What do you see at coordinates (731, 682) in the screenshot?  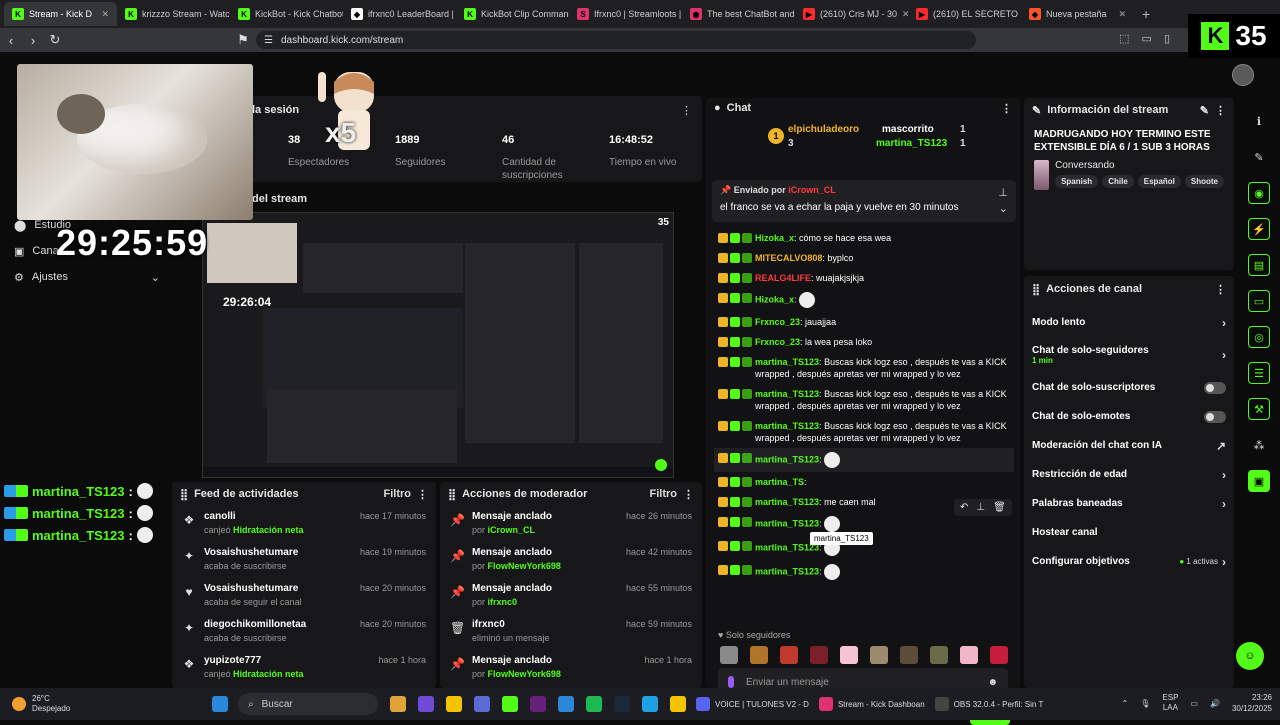 I see `mic-icon` at bounding box center [731, 682].